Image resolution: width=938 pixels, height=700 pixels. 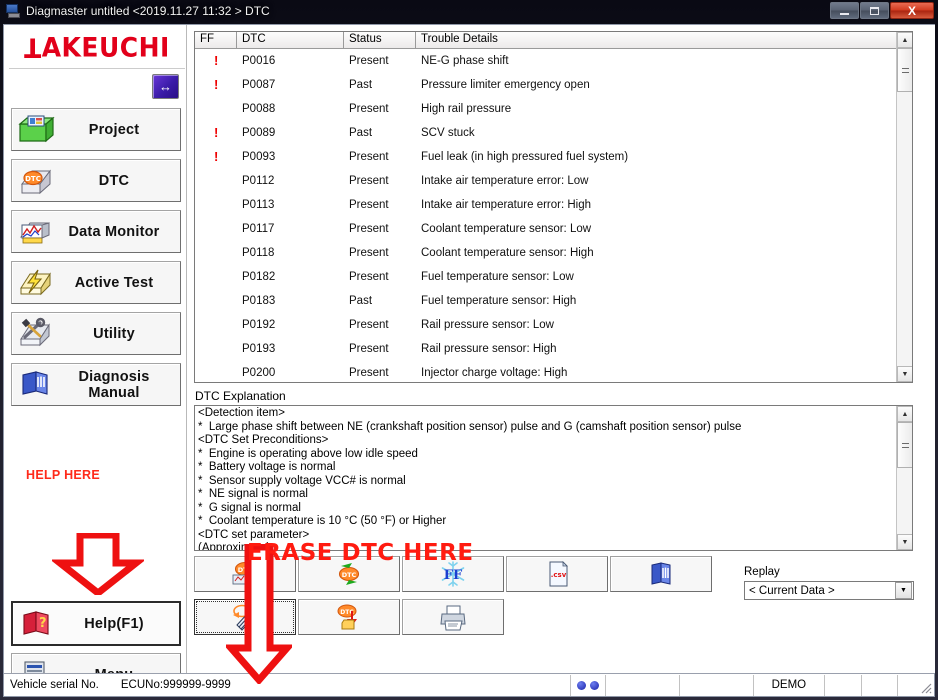 I want to click on replay-select: < Current Data > ▼, so click(x=829, y=590).